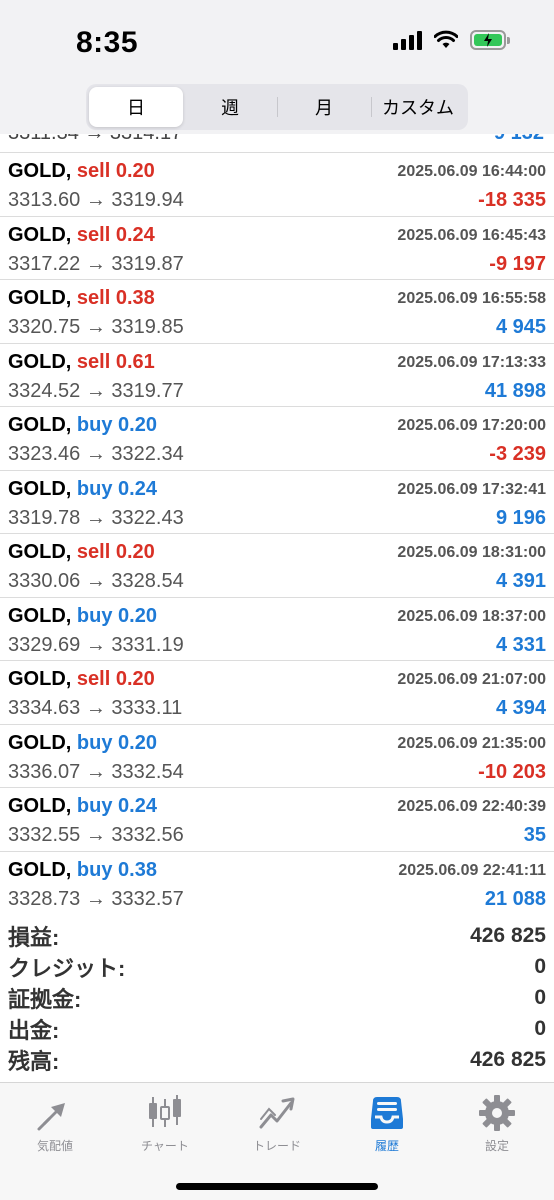 The image size is (554, 1200). Describe the element at coordinates (471, 171) in the screenshot. I see `deal-time: 2025.06.09 16:44:00` at that location.